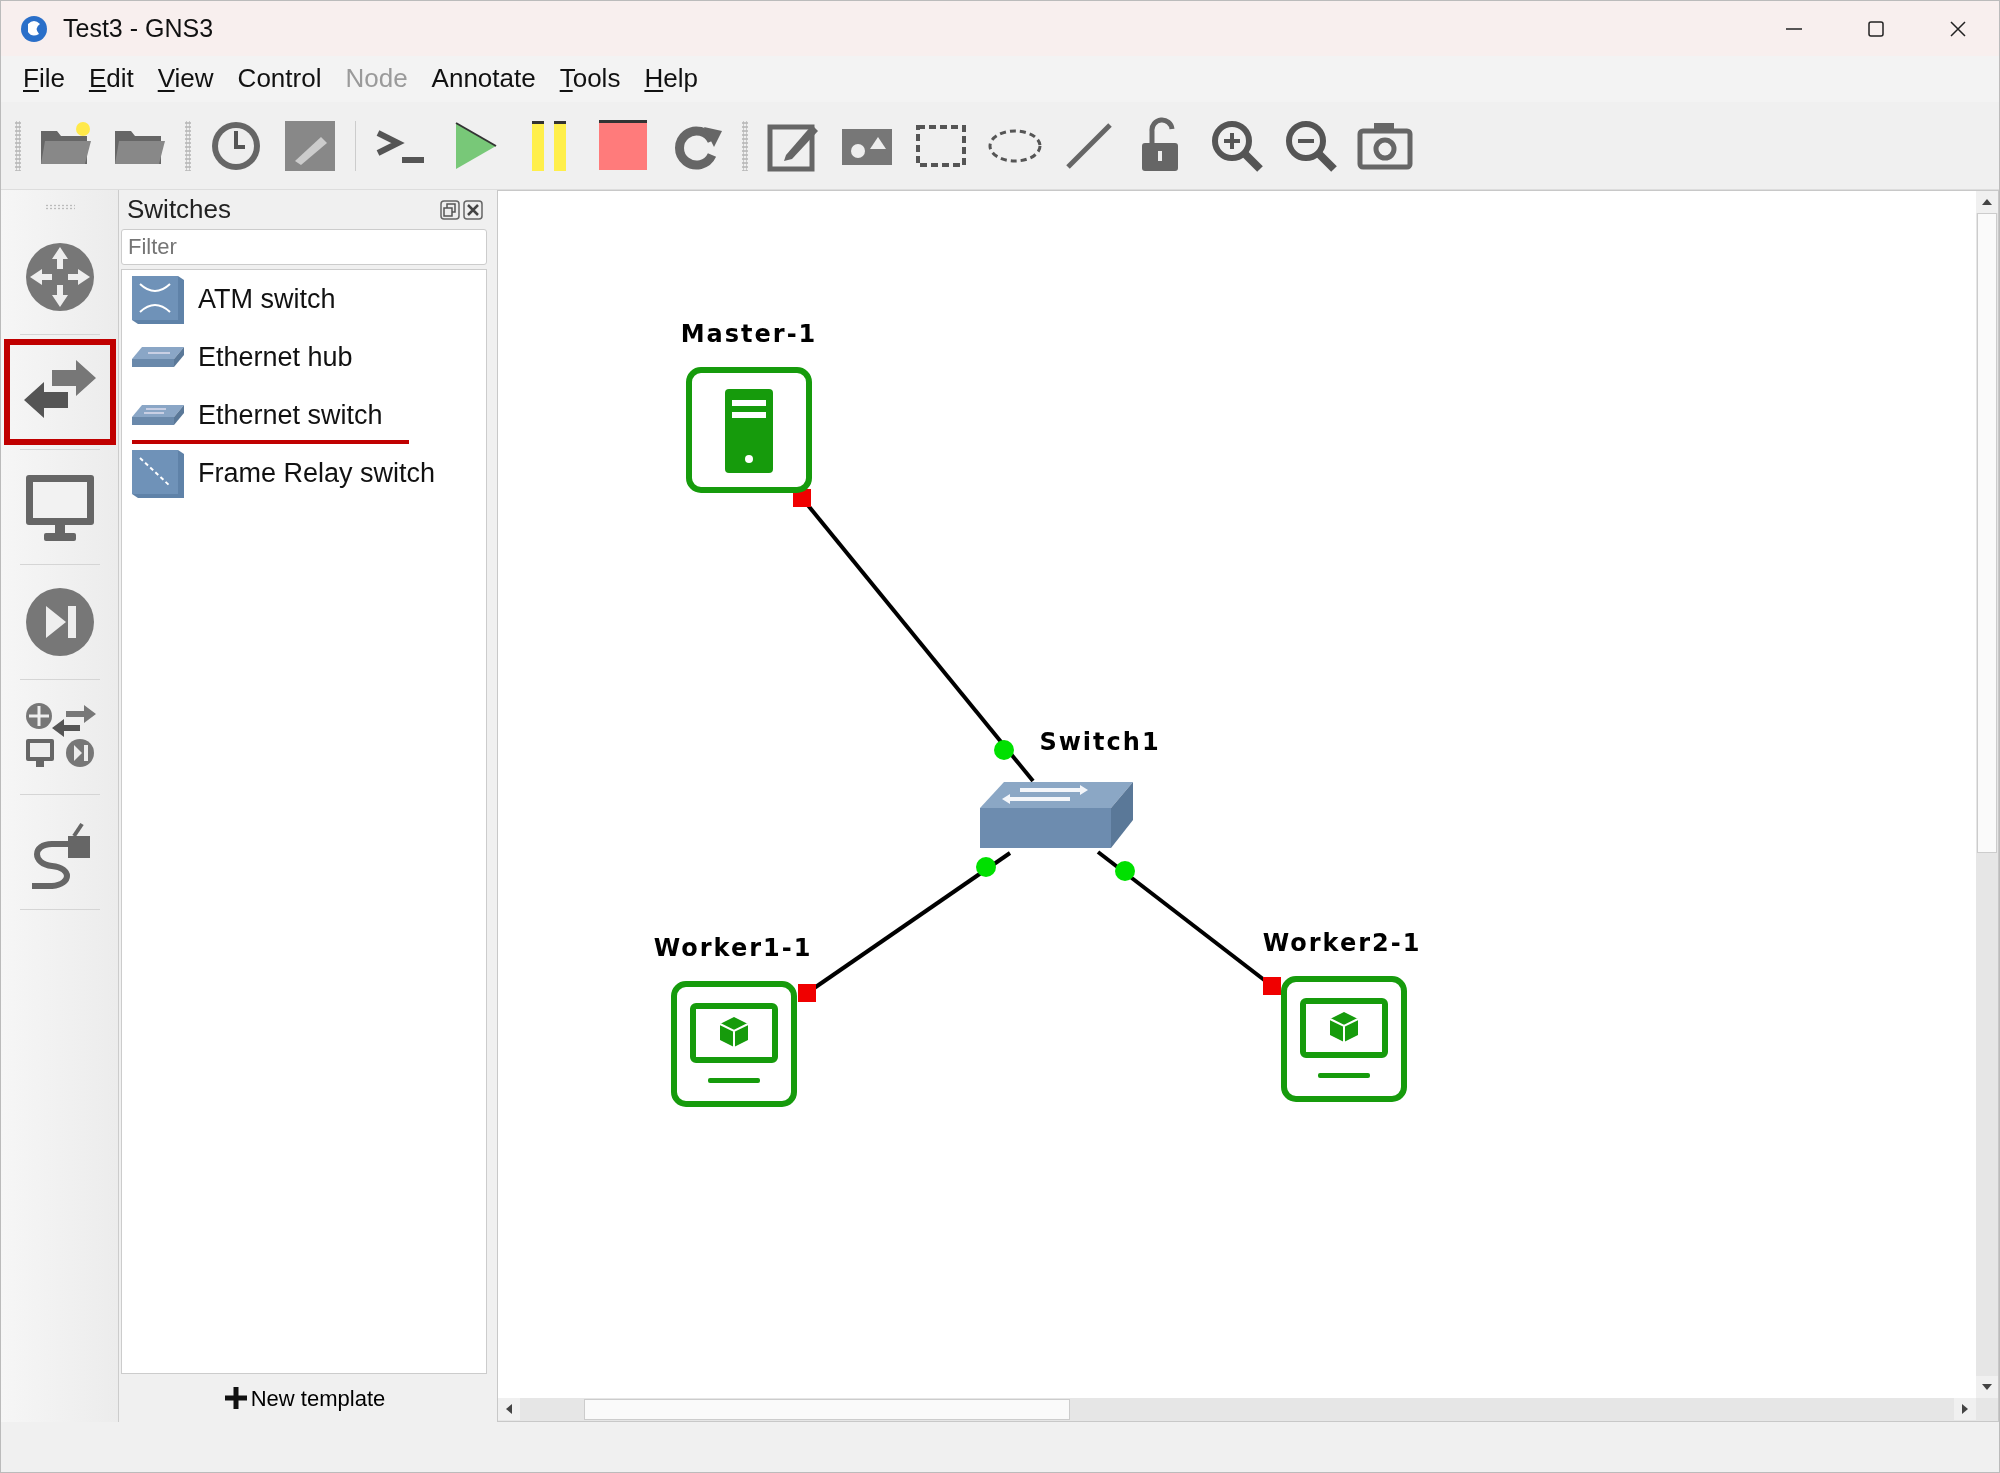  I want to click on hub-icon, so click(158, 357).